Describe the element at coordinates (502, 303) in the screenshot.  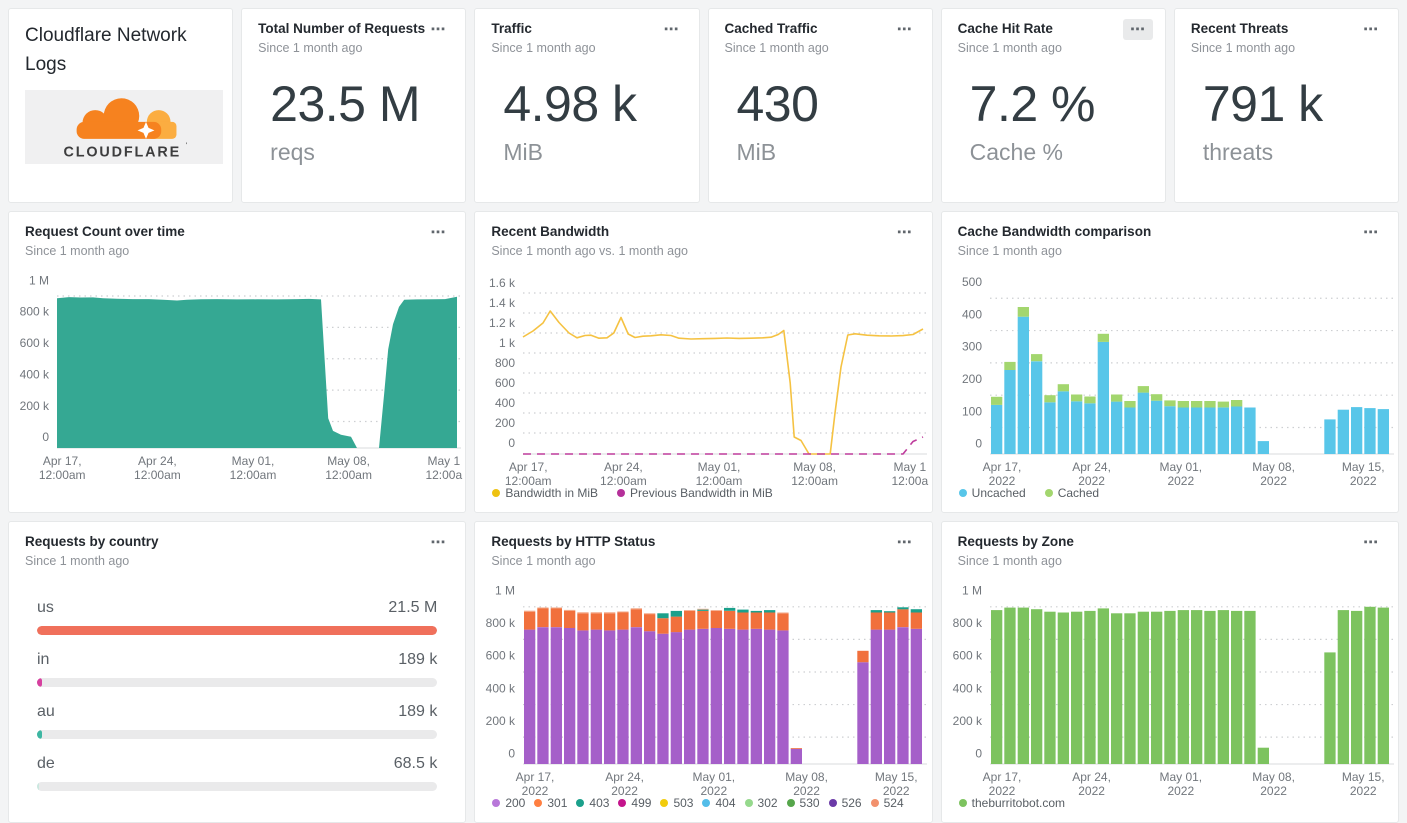
I see `svg-text: 1.4 k` at that location.